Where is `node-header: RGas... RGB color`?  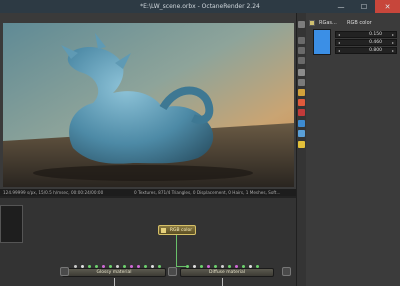
node-header: RGas... RGB color is located at coordinates (353, 23).